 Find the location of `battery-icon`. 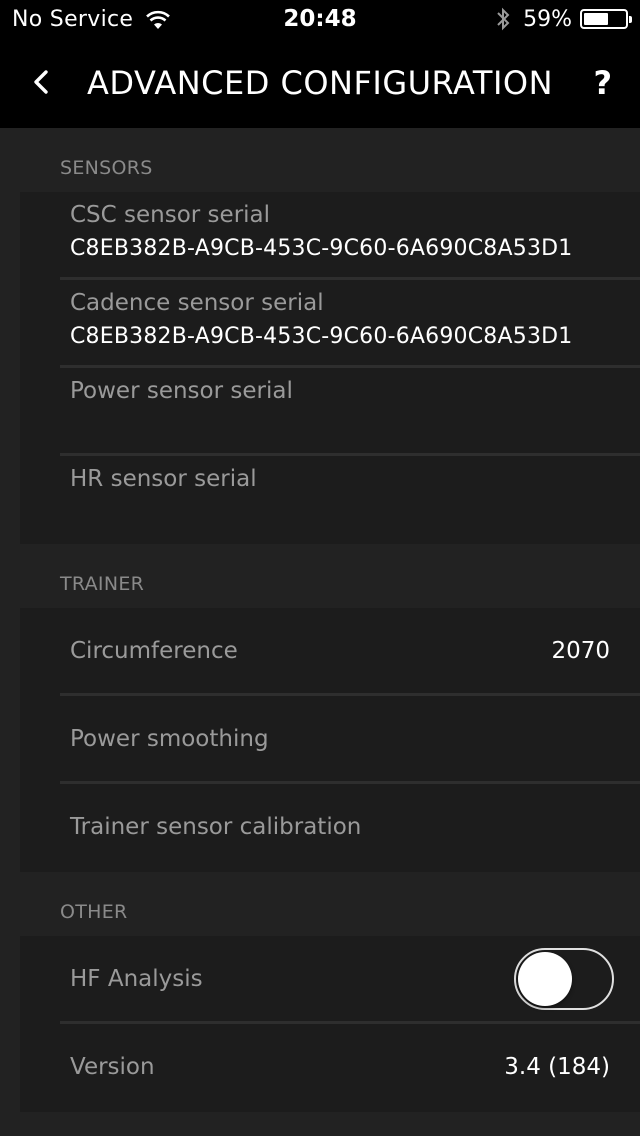

battery-icon is located at coordinates (606, 19).